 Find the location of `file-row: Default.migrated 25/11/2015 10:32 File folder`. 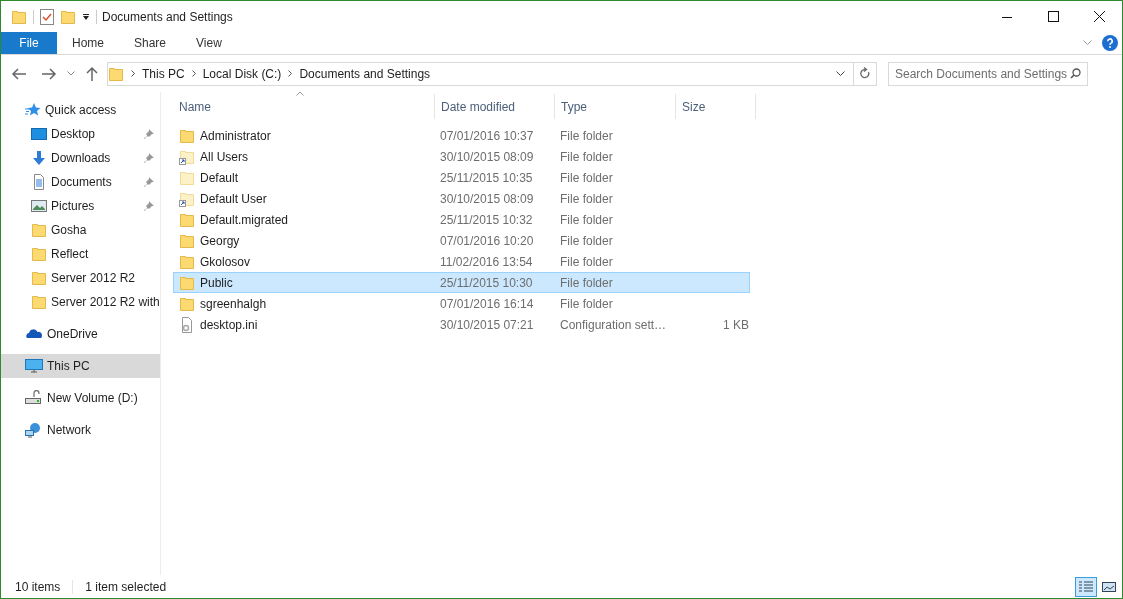

file-row: Default.migrated 25/11/2015 10:32 File folder is located at coordinates (461, 219).